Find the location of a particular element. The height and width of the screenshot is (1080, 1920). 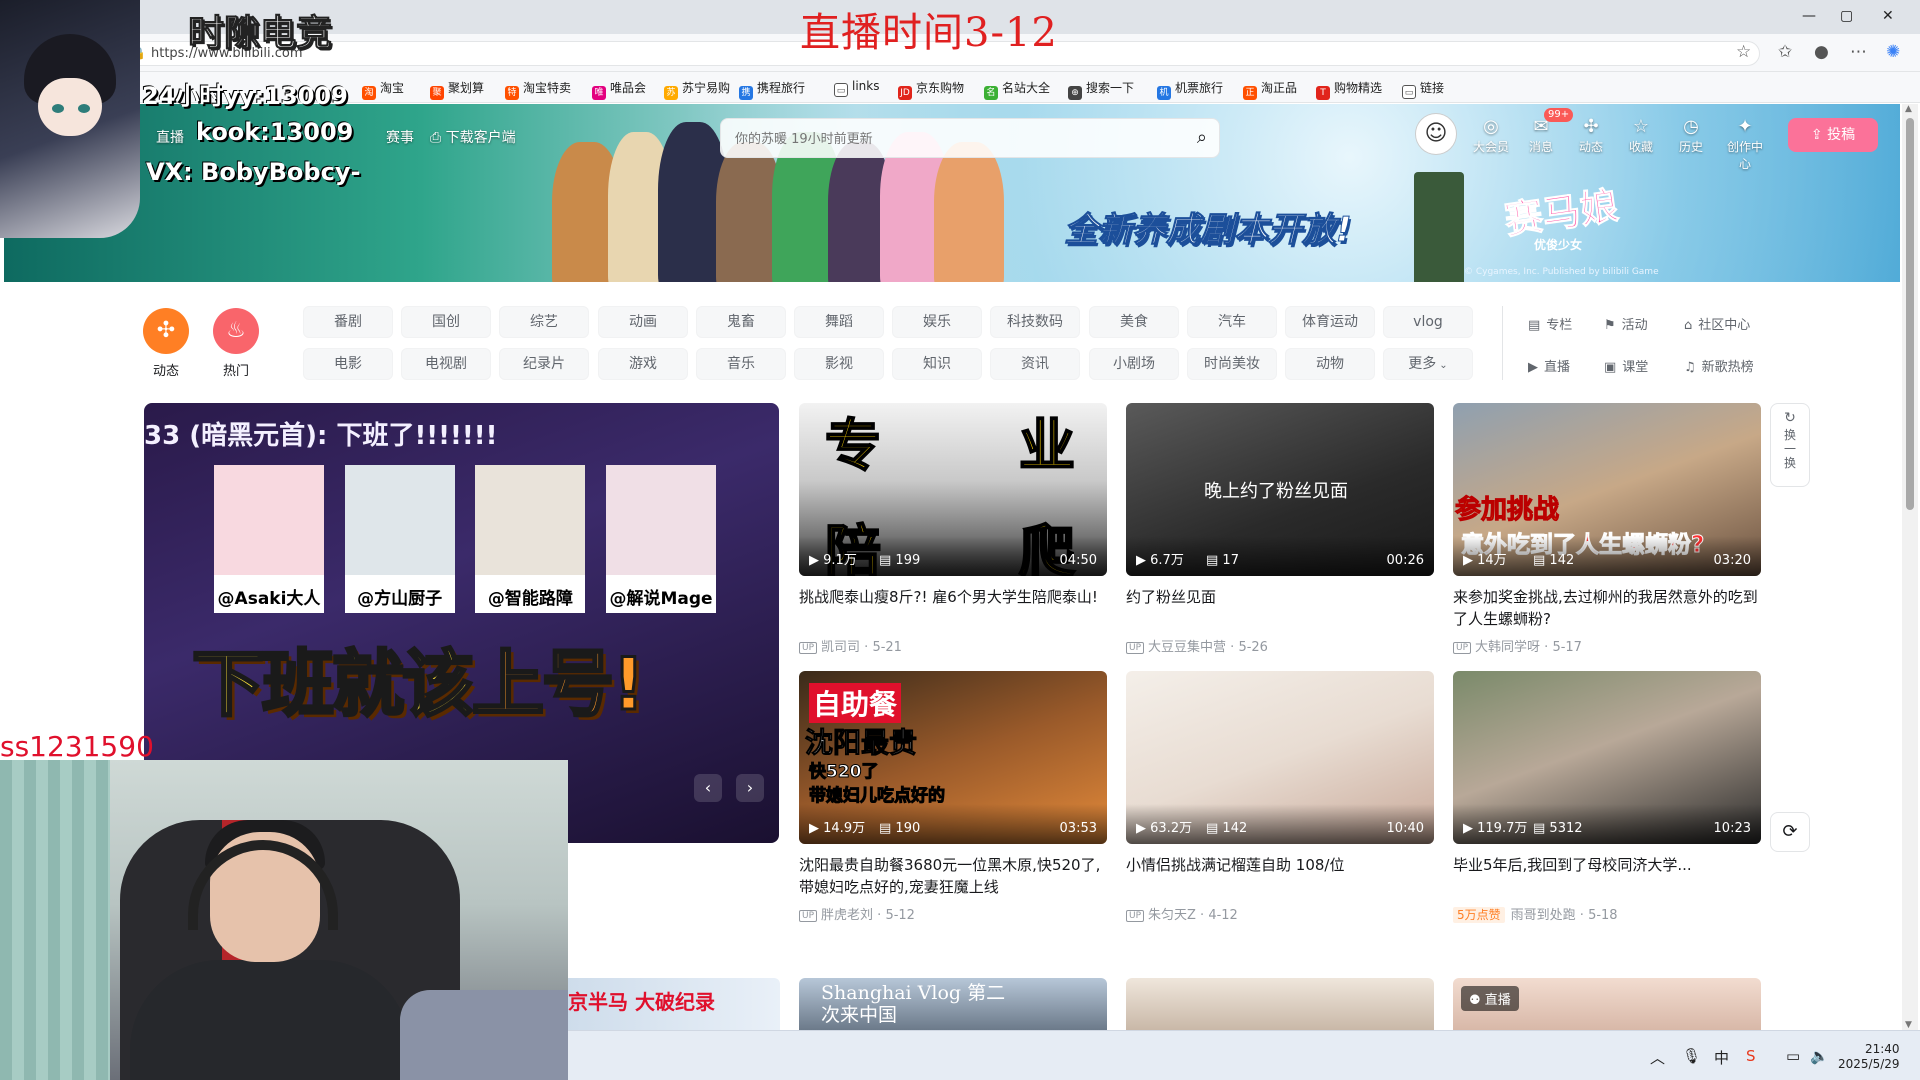

bookmark-item: JD 京东购物 is located at coordinates (931, 89).